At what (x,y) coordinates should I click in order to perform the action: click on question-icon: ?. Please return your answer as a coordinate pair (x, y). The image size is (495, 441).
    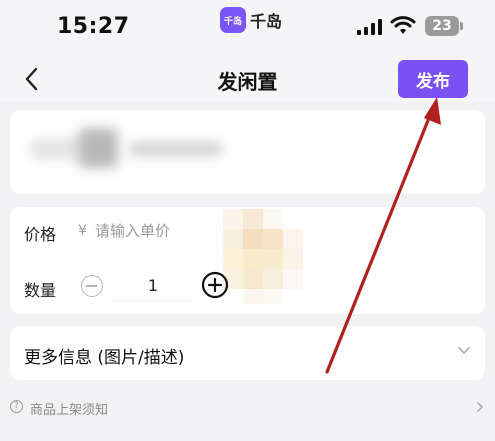
    Looking at the image, I should click on (16, 406).